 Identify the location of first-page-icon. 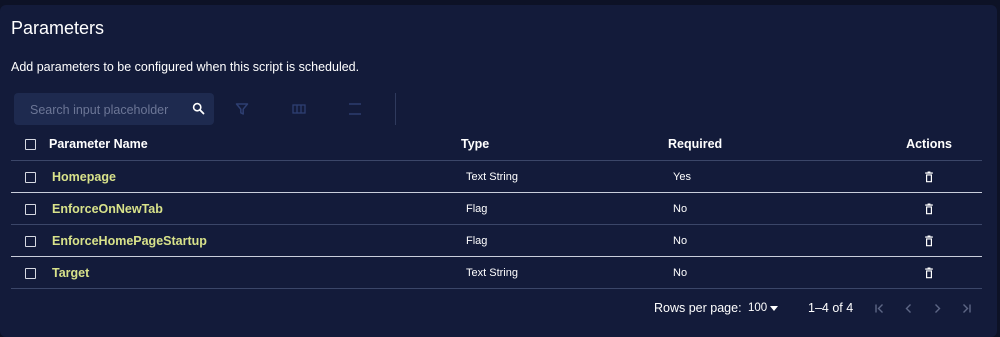
(879, 308).